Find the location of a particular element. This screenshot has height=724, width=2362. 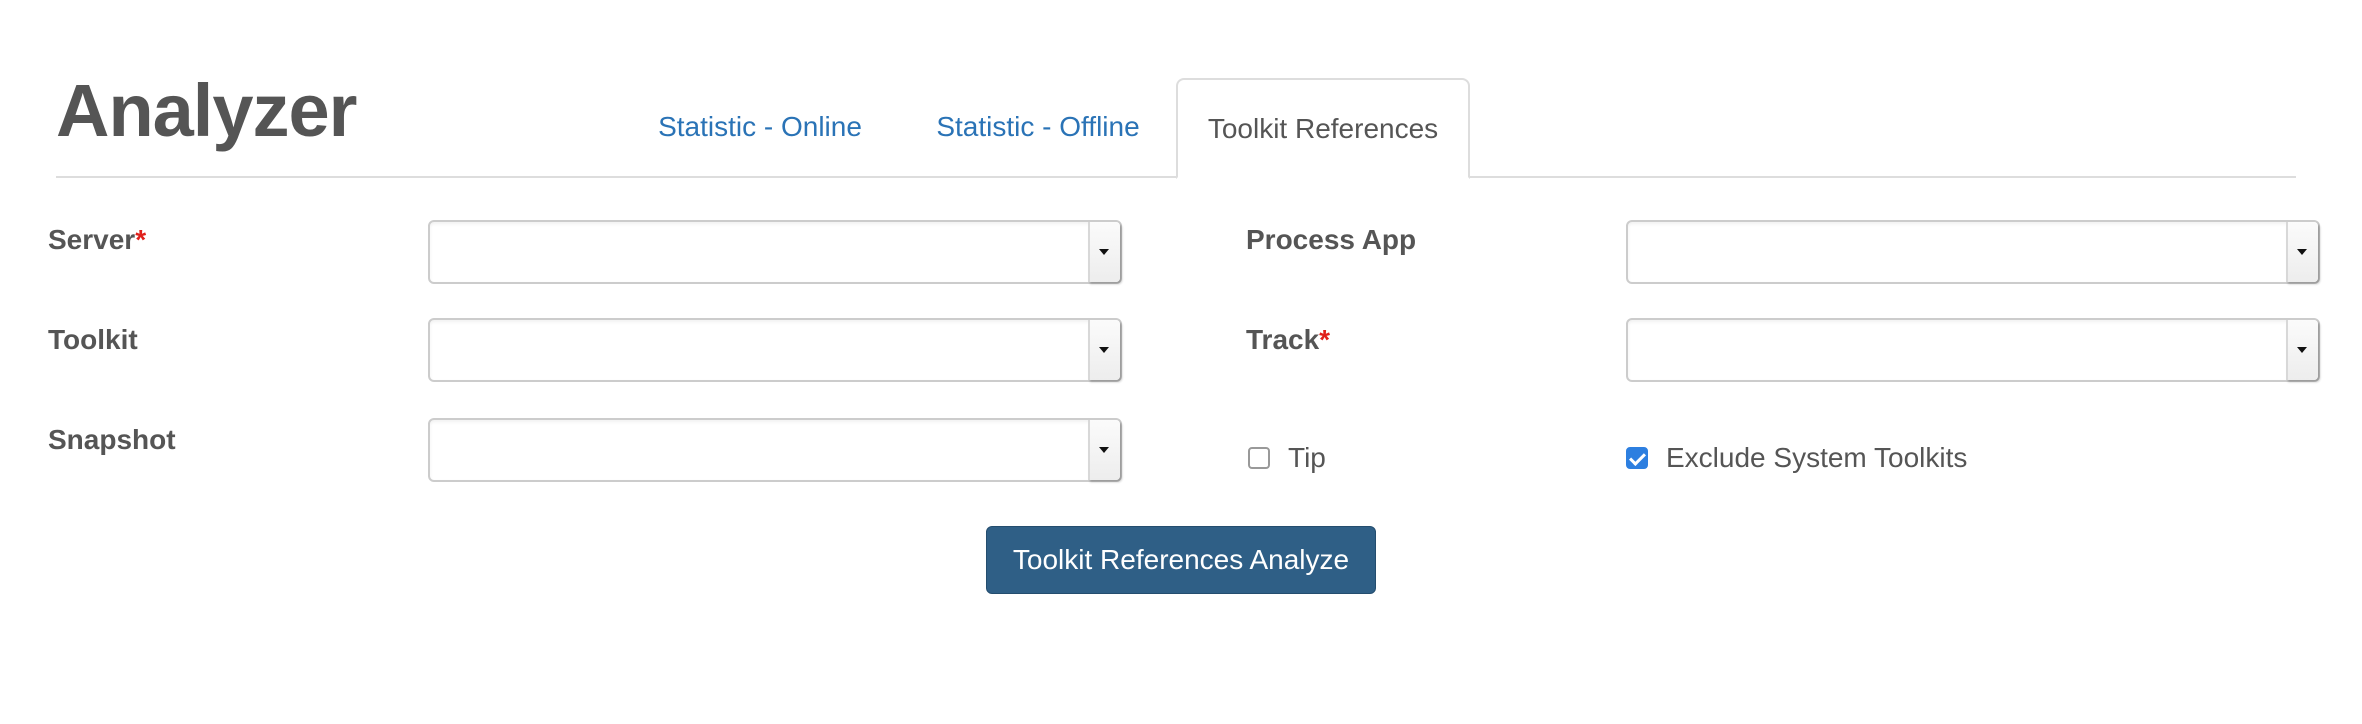

tab-label: Toolkit References is located at coordinates (1323, 128).